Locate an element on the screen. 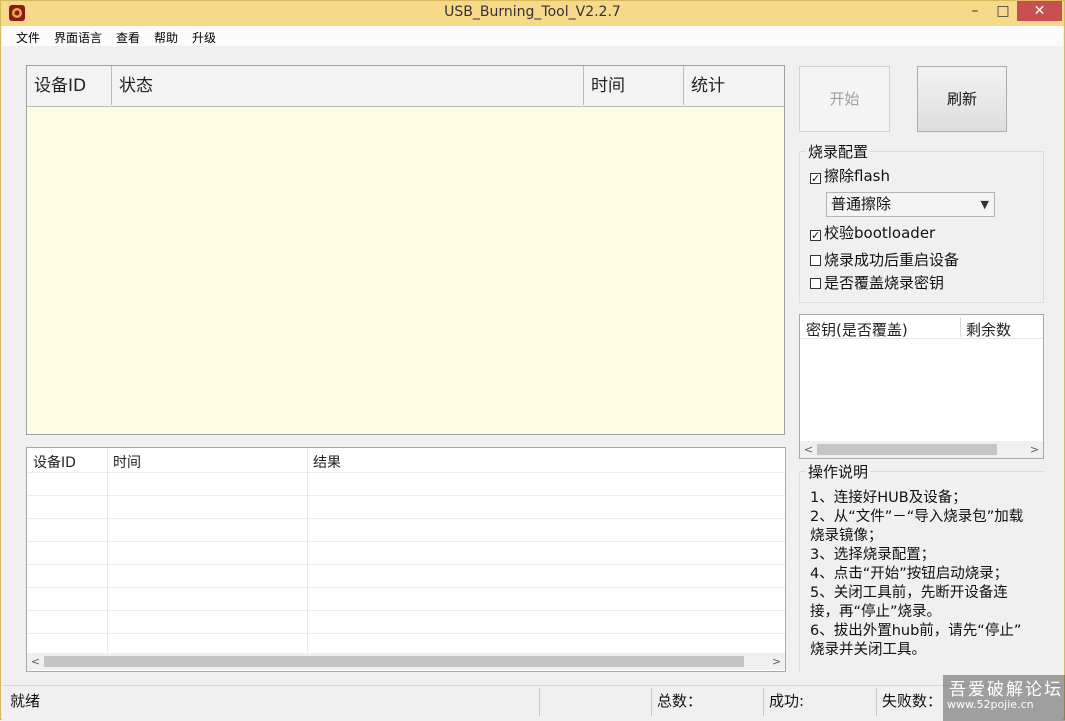  key-column-remaining: 剩余数 is located at coordinates (988, 329).